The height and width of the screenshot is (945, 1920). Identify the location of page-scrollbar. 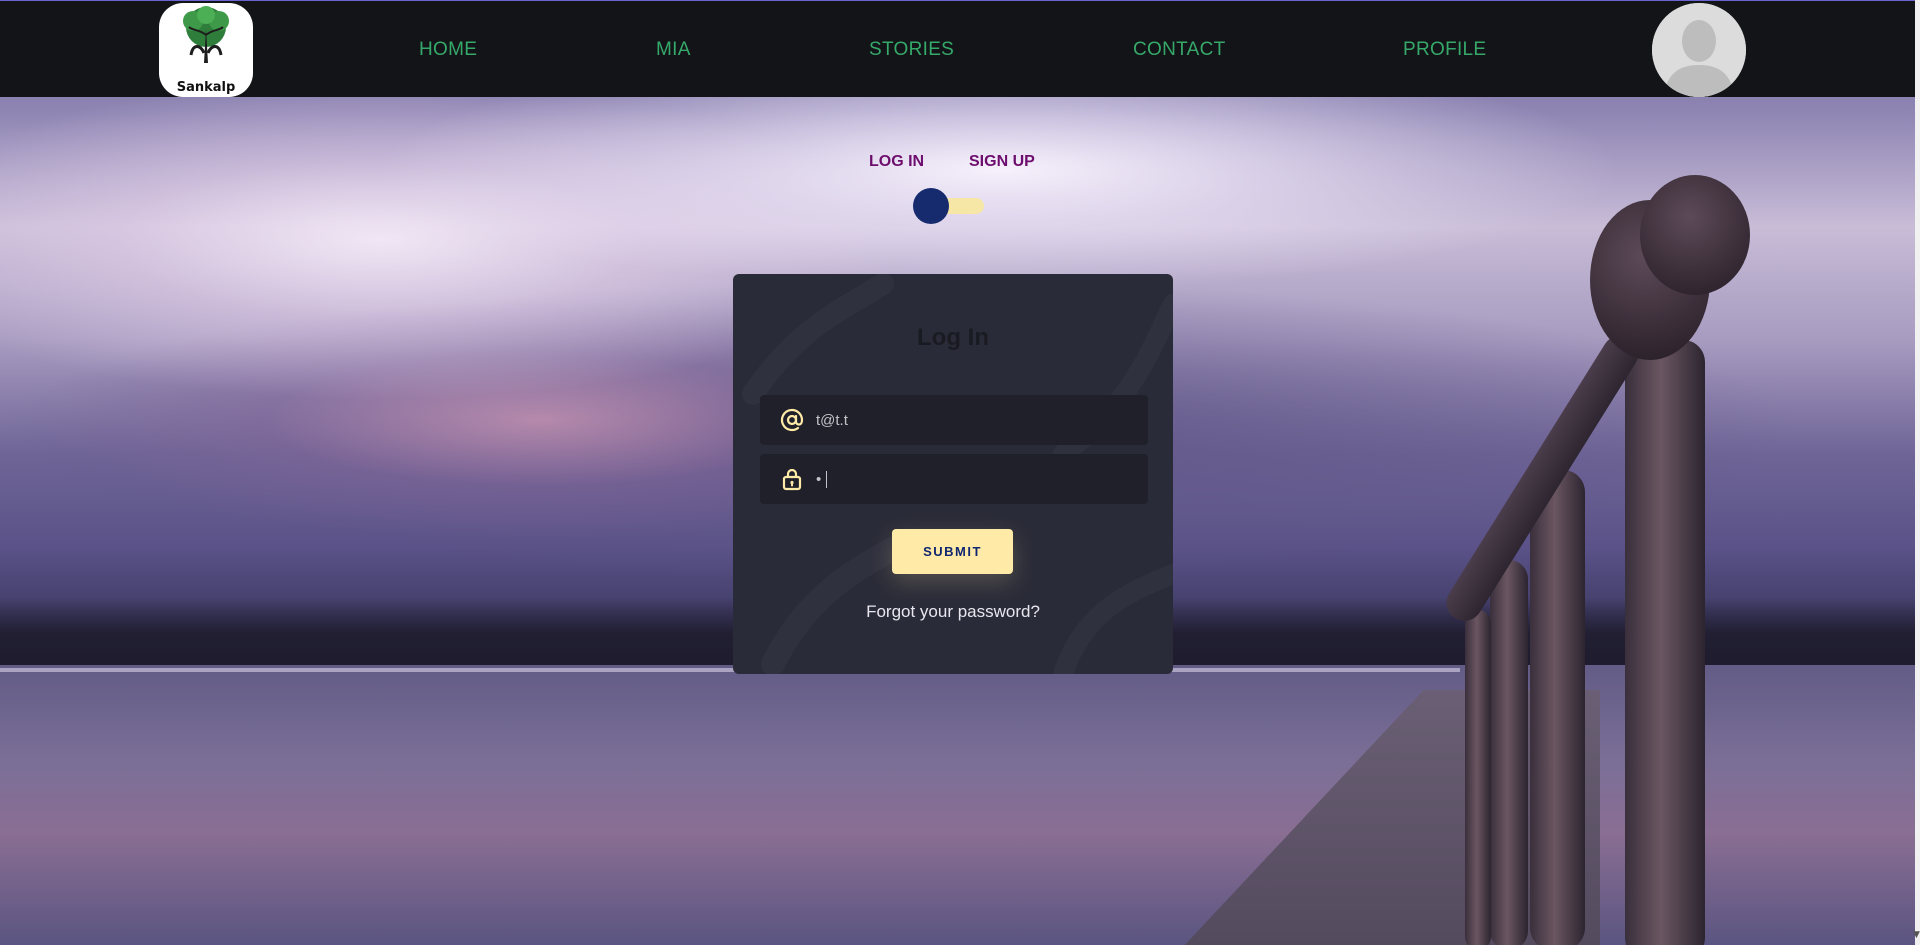
(1917, 472).